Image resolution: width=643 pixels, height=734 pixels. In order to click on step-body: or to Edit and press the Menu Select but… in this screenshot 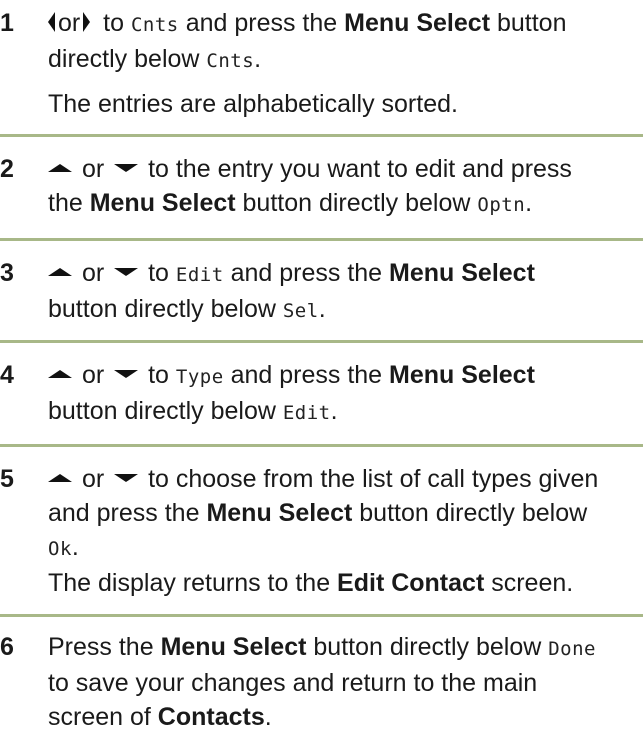, I will do `click(340, 292)`.